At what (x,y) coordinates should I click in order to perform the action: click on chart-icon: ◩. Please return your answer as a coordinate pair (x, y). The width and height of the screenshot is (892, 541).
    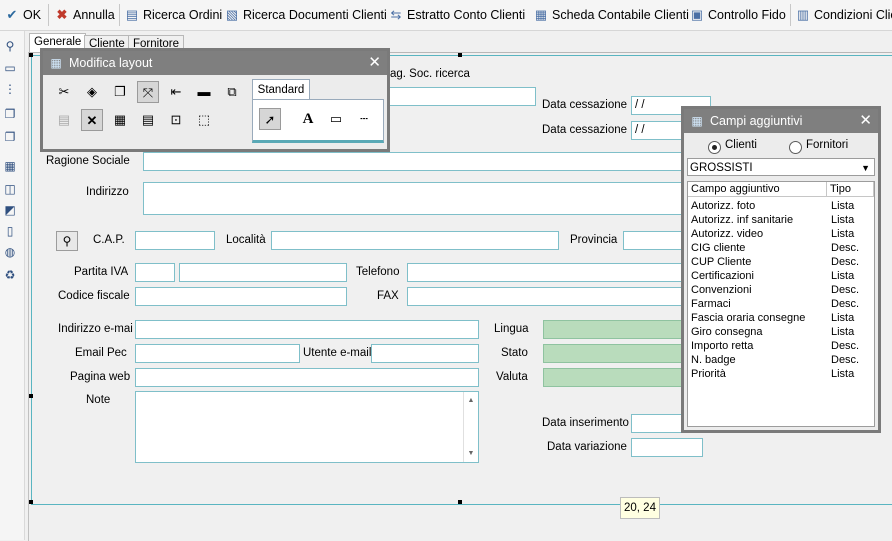
    Looking at the image, I should click on (10, 210).